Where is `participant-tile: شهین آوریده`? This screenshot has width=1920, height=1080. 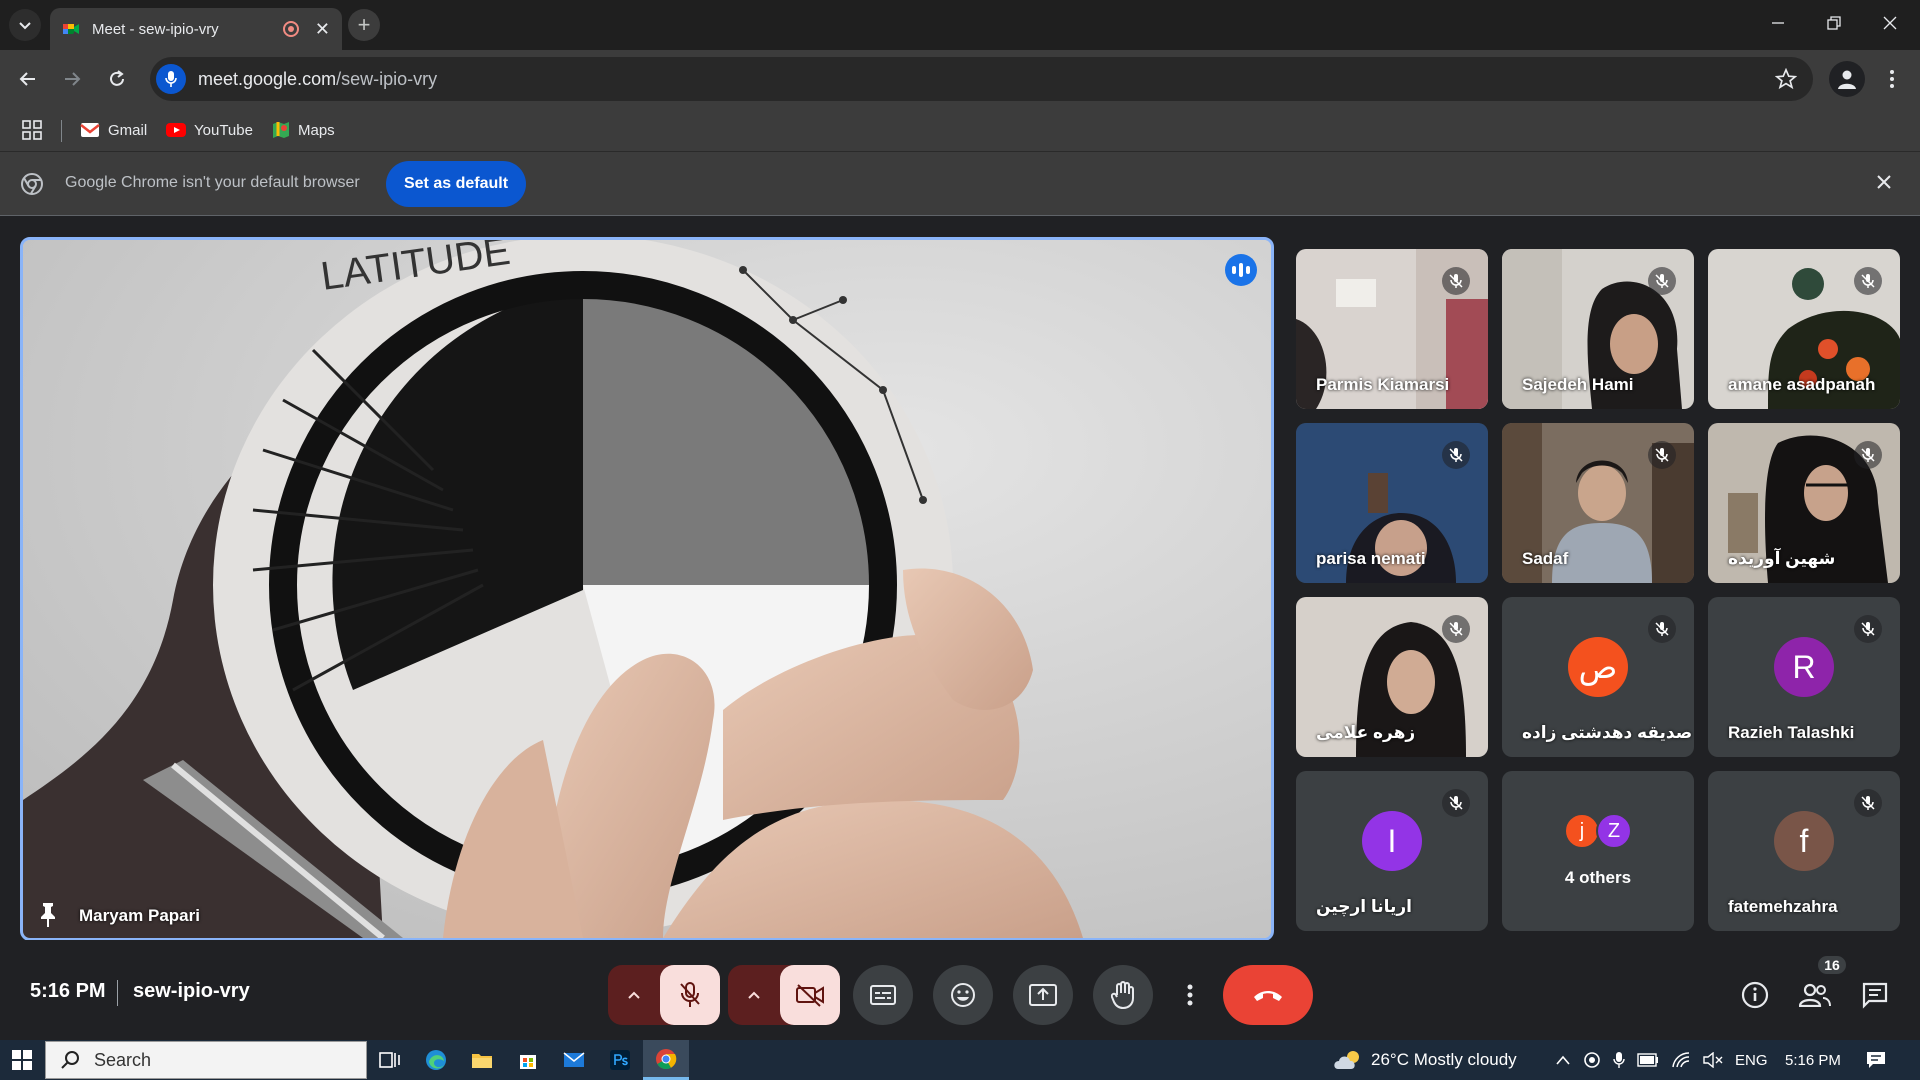 participant-tile: شهین آوریده is located at coordinates (1804, 503).